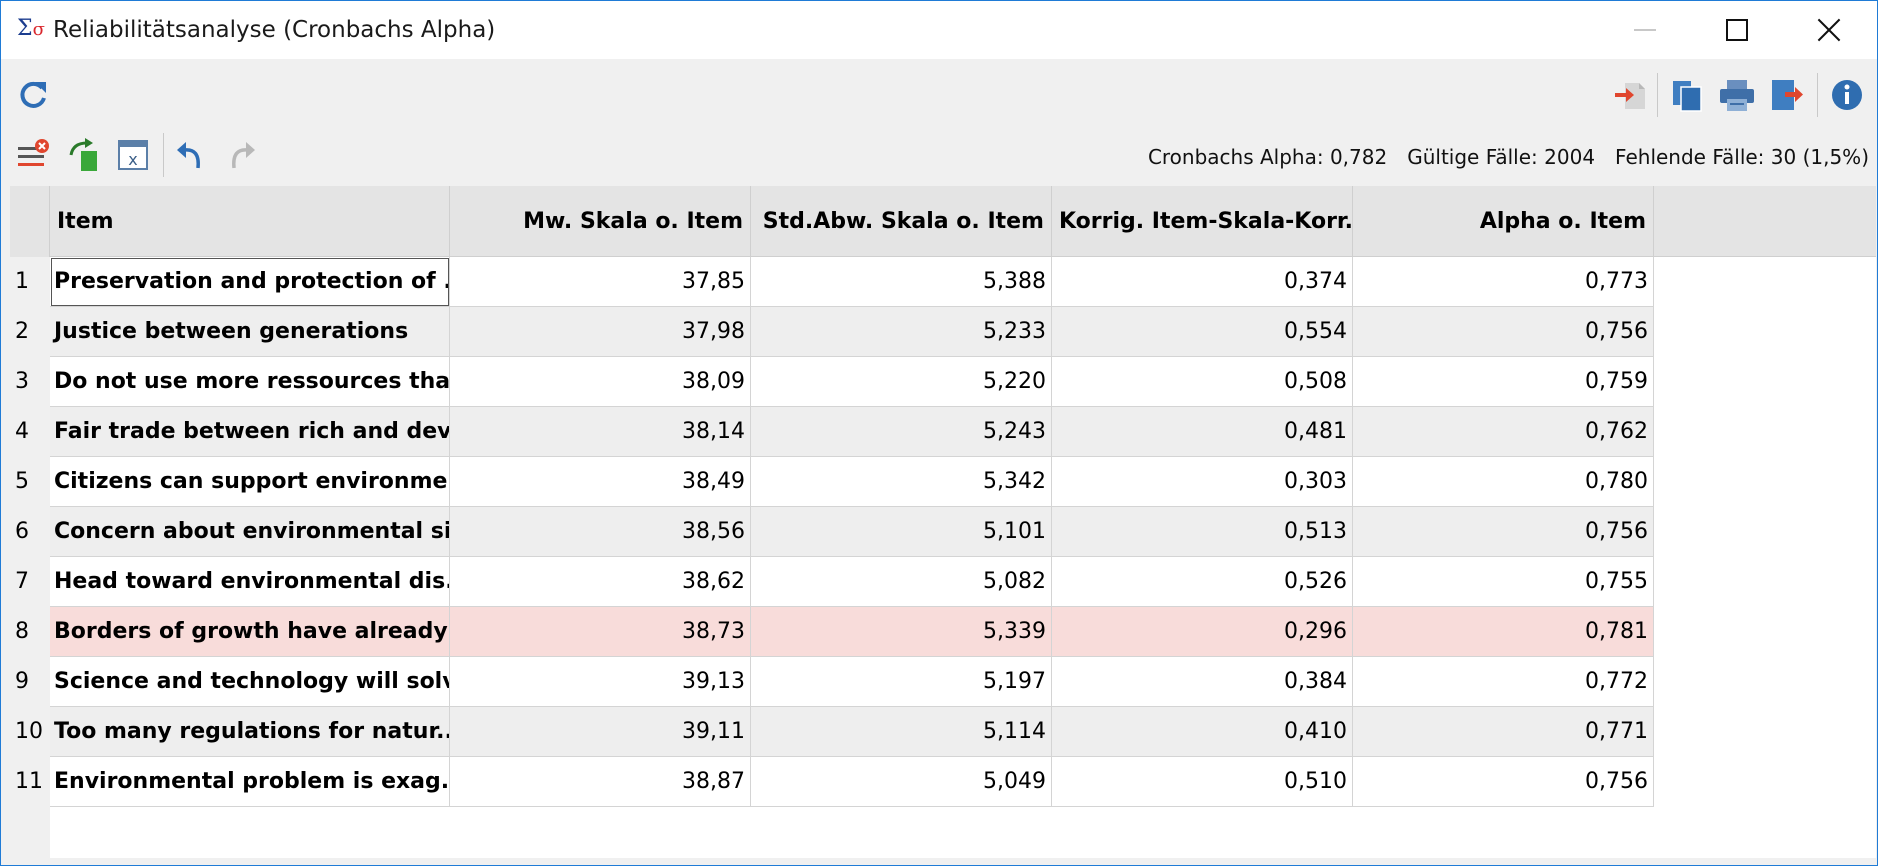 This screenshot has width=1878, height=866. I want to click on mean-scale-cell: 37,98, so click(600, 332).